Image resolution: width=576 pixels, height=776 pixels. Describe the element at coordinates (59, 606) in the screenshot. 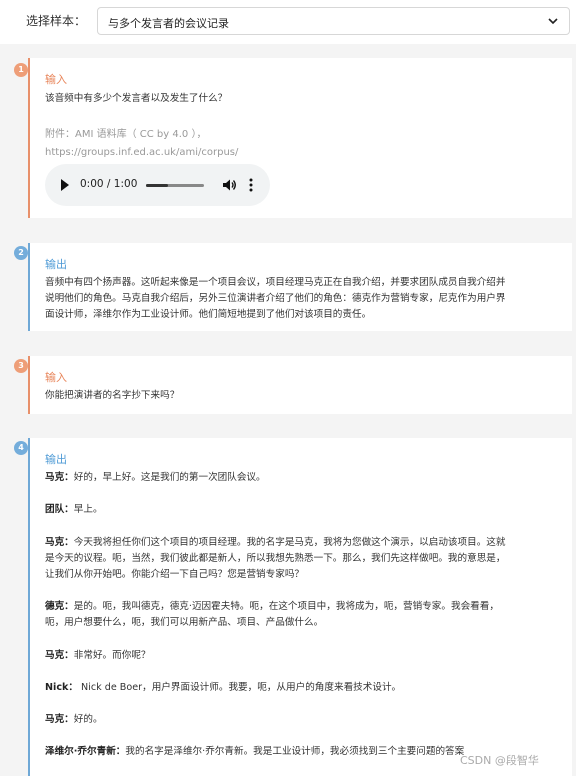

I see `speaker-name: 德克：` at that location.